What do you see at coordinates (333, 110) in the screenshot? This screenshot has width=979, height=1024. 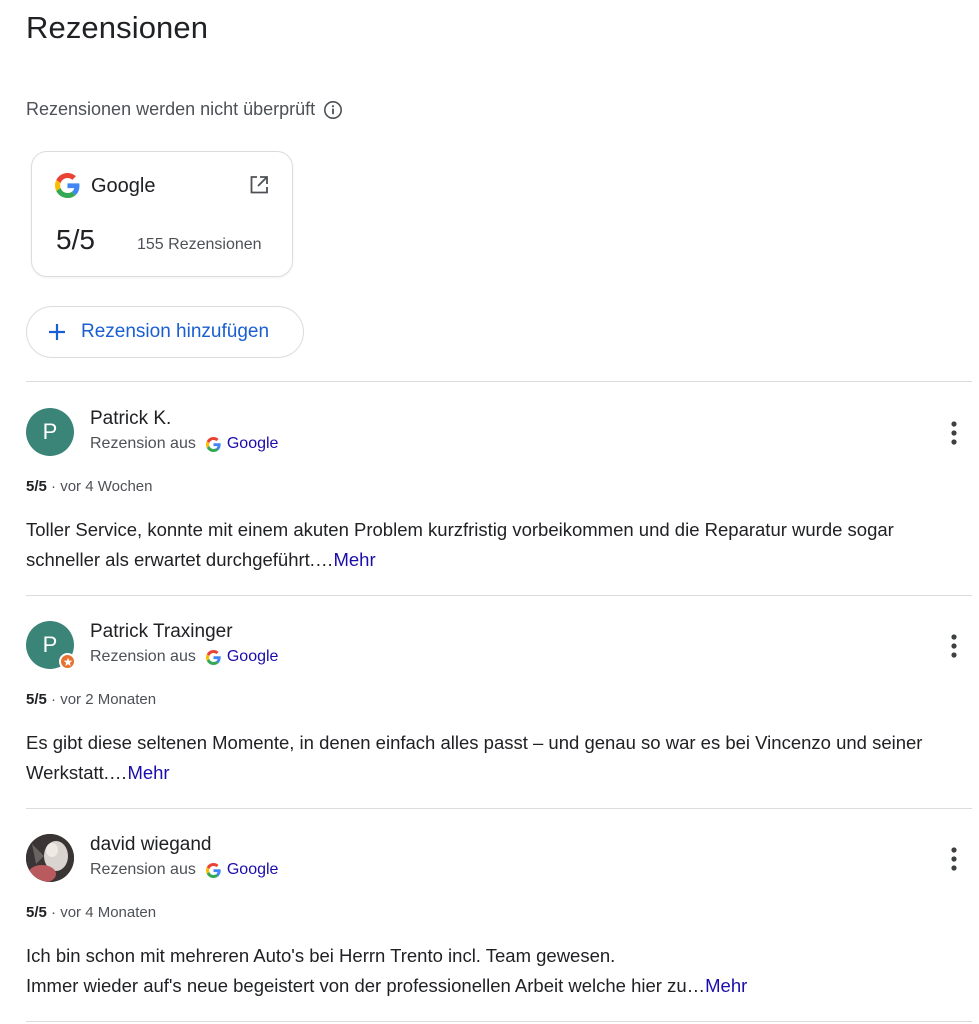 I see `info-icon` at bounding box center [333, 110].